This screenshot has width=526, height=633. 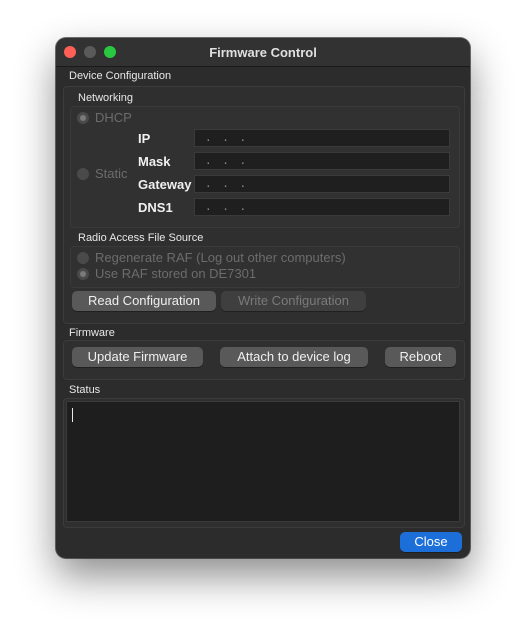 What do you see at coordinates (120, 76) in the screenshot?
I see `device-configuration-label: Device Configuration` at bounding box center [120, 76].